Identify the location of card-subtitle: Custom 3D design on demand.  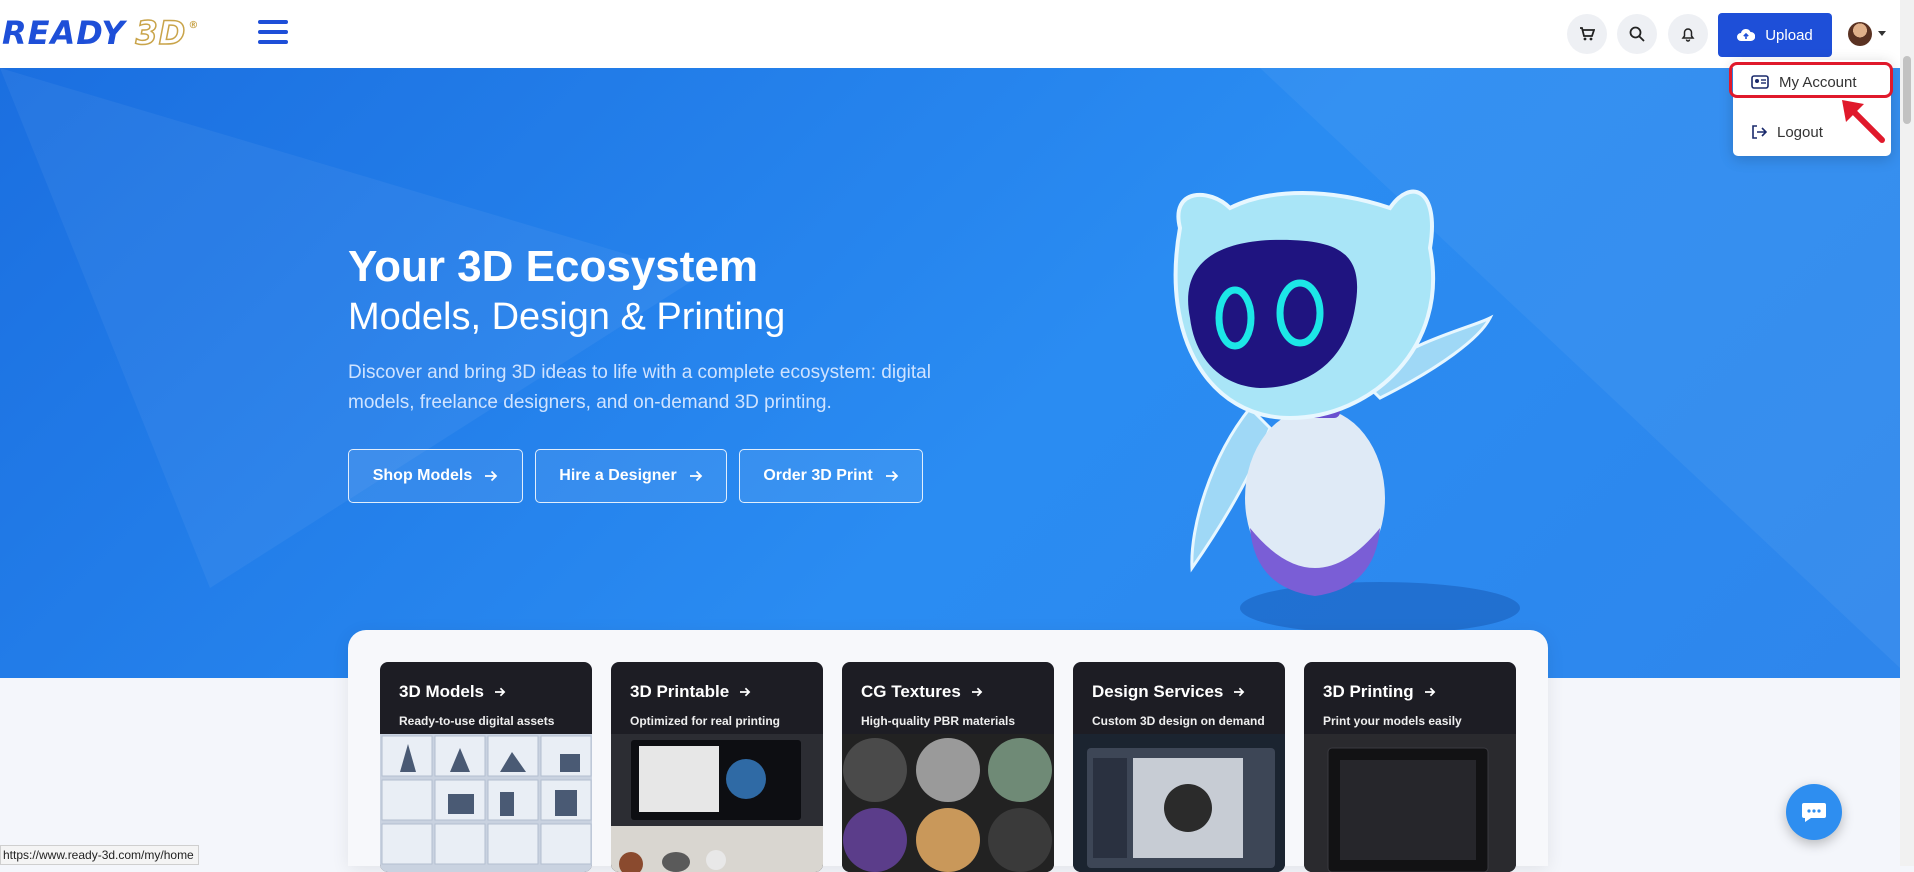
(1178, 721).